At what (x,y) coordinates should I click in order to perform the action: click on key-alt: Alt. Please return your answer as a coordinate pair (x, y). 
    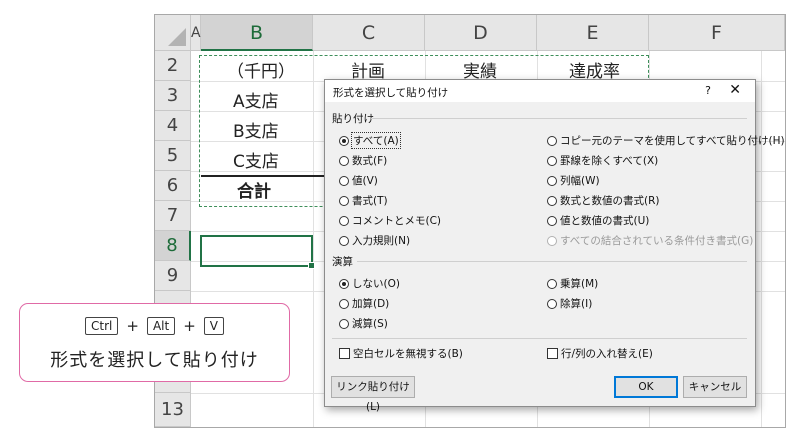
    Looking at the image, I should click on (161, 326).